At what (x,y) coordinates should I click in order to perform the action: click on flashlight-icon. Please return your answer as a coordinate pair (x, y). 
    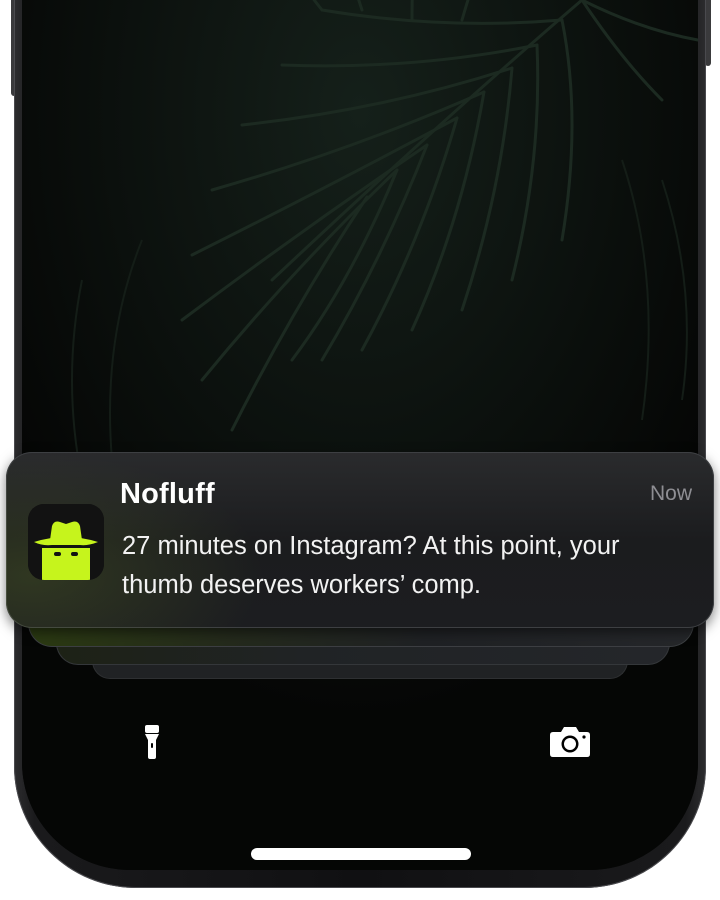
    Looking at the image, I should click on (152, 742).